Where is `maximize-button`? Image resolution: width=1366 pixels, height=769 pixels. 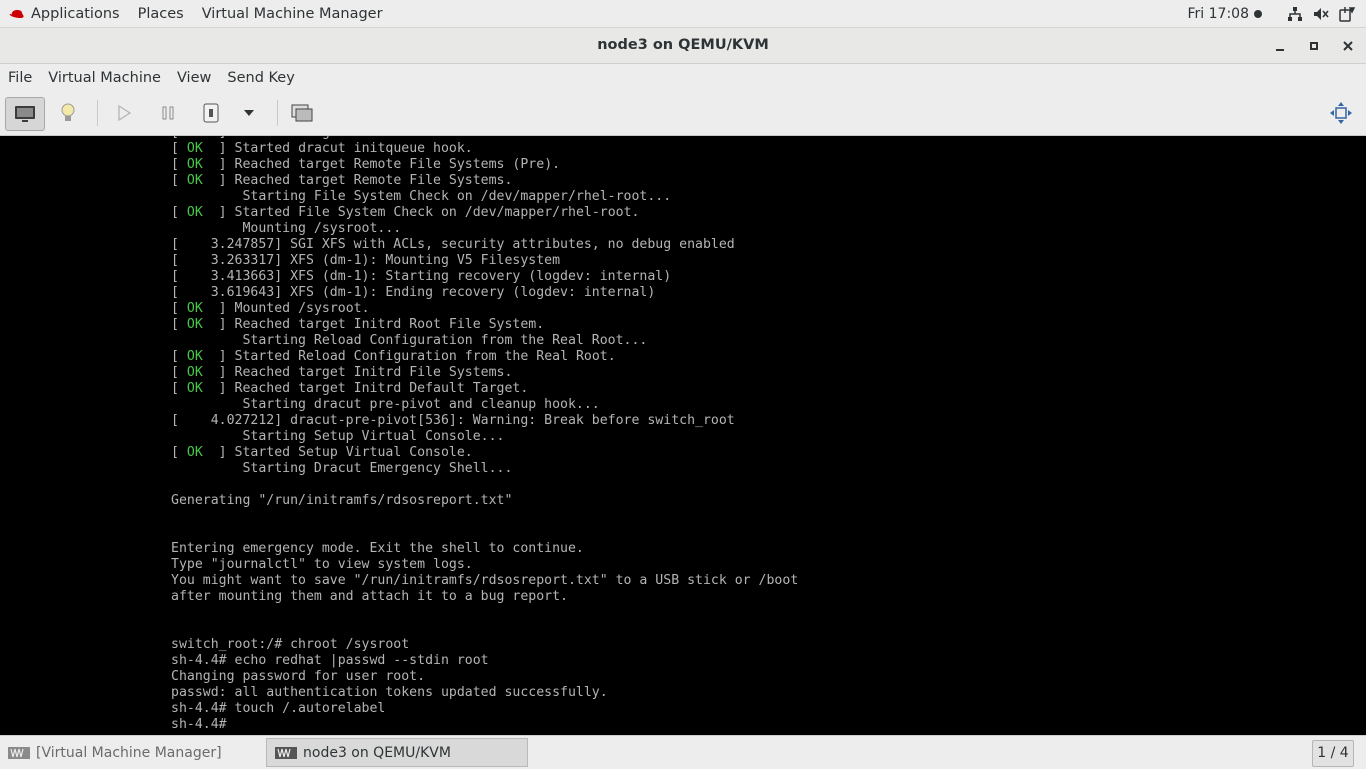
maximize-button is located at coordinates (1314, 45).